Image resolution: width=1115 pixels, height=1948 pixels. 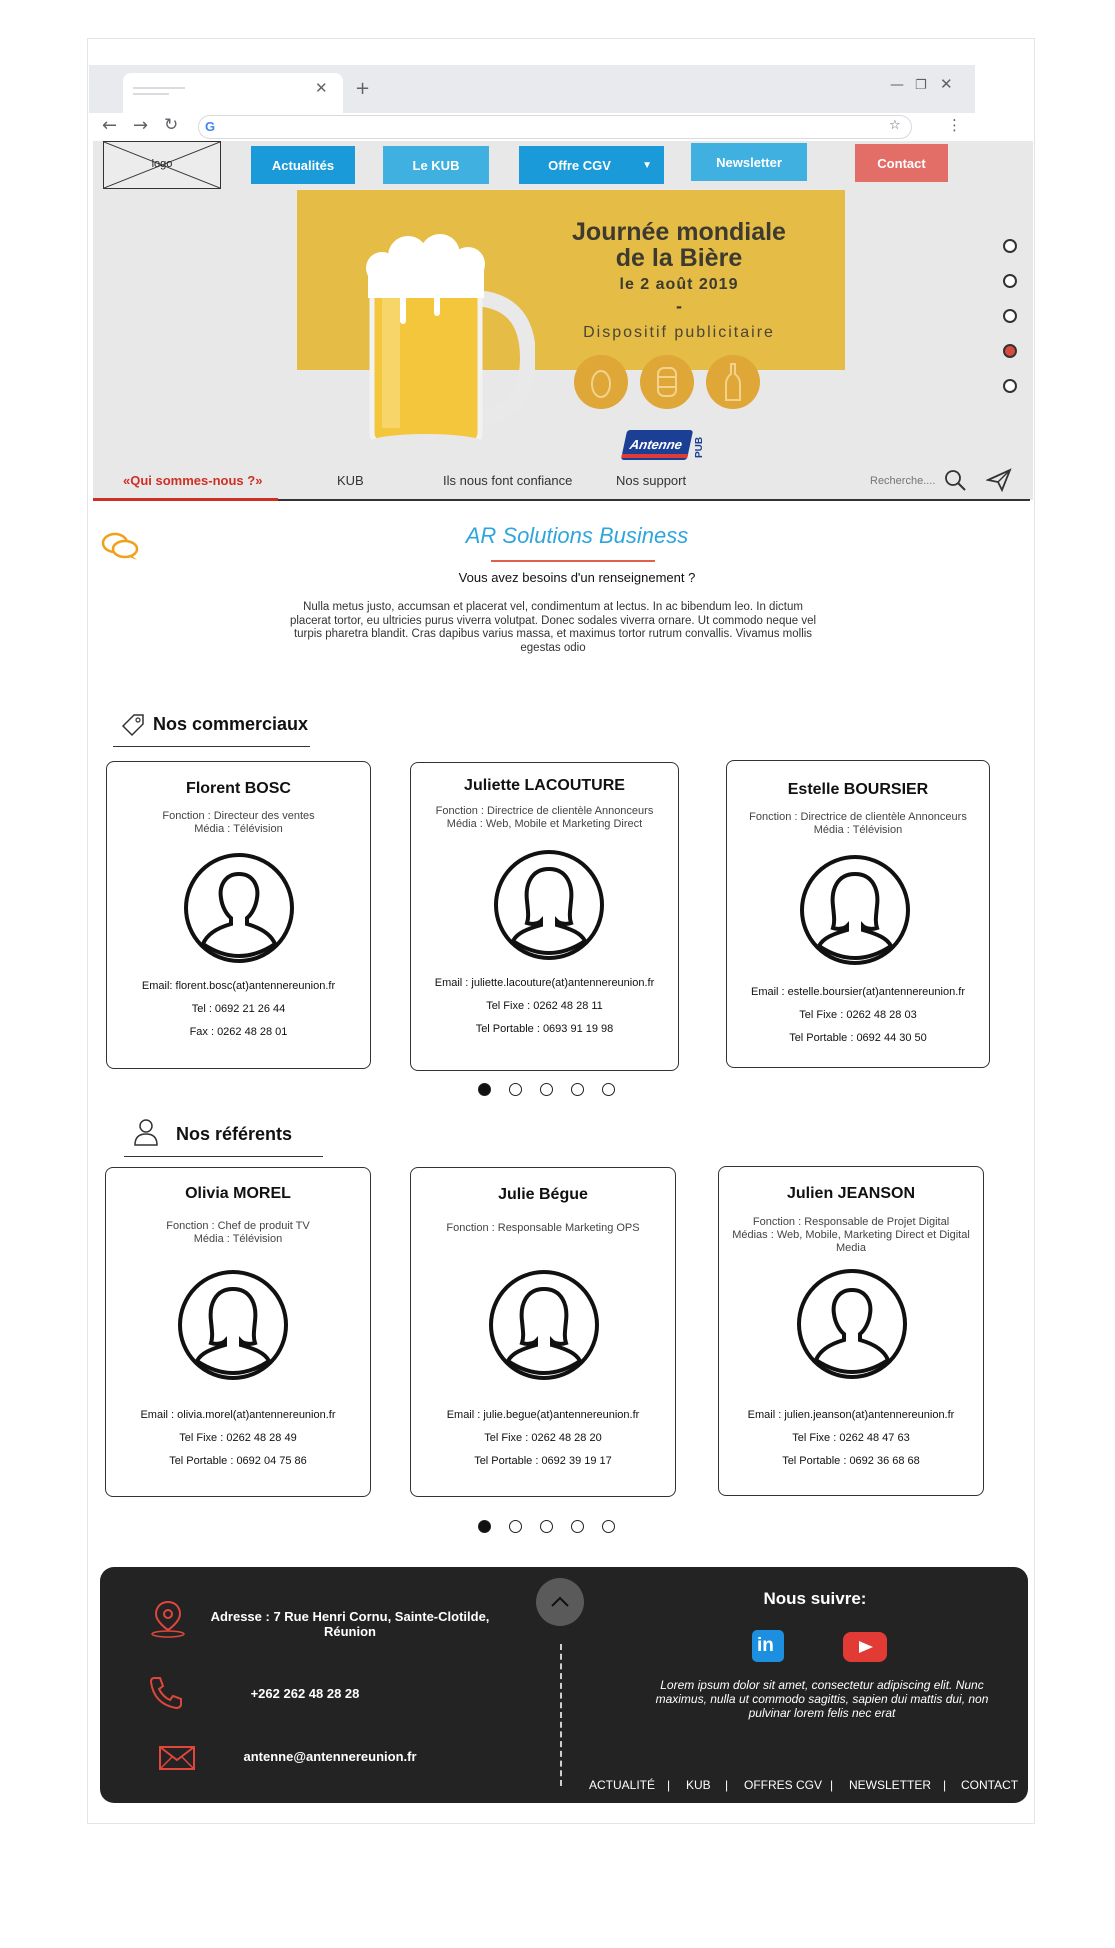 What do you see at coordinates (955, 480) in the screenshot?
I see `search-icon` at bounding box center [955, 480].